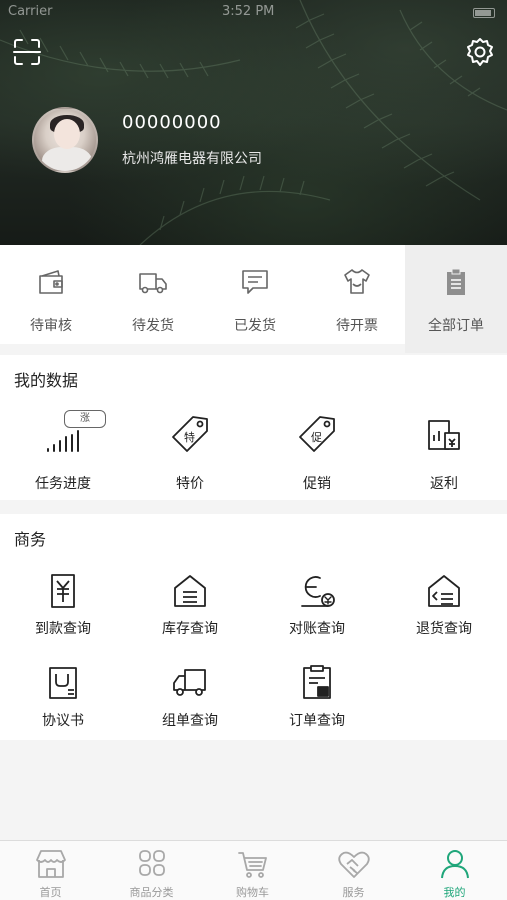 This screenshot has height=900, width=507. I want to click on tag-special-icon: 特, so click(190, 434).